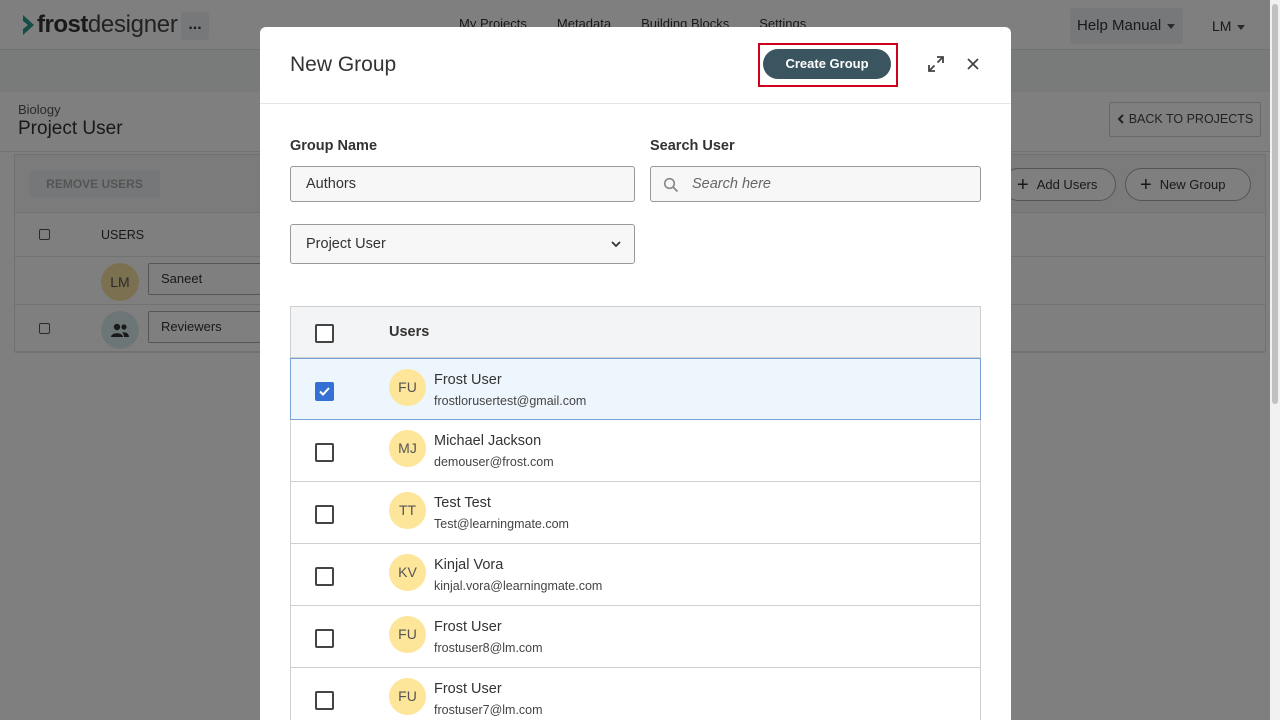 The image size is (1280, 720). Describe the element at coordinates (462, 184) in the screenshot. I see `group-name-input: Authors` at that location.